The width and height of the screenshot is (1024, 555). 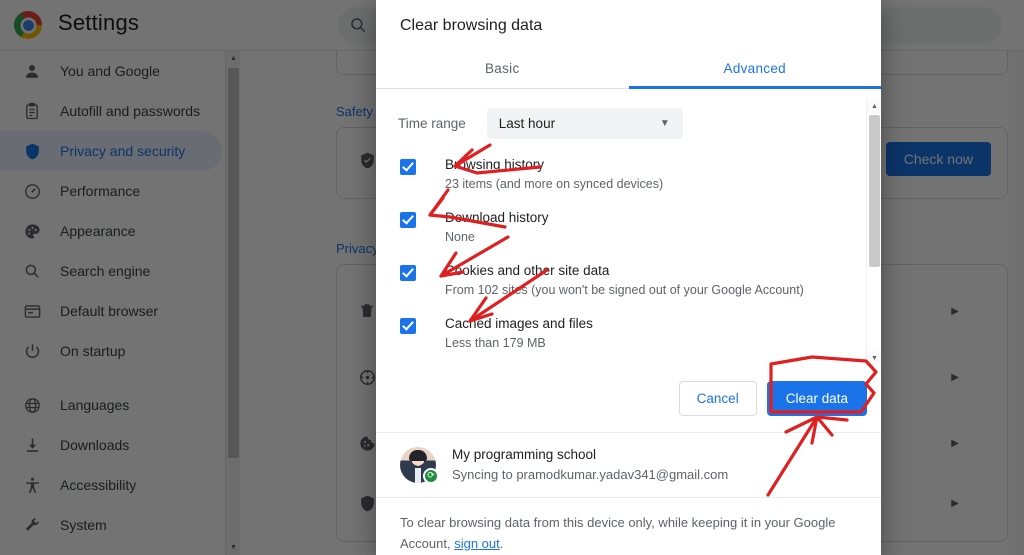 What do you see at coordinates (471, 25) in the screenshot?
I see `dialog-title: Clear browsing data` at bounding box center [471, 25].